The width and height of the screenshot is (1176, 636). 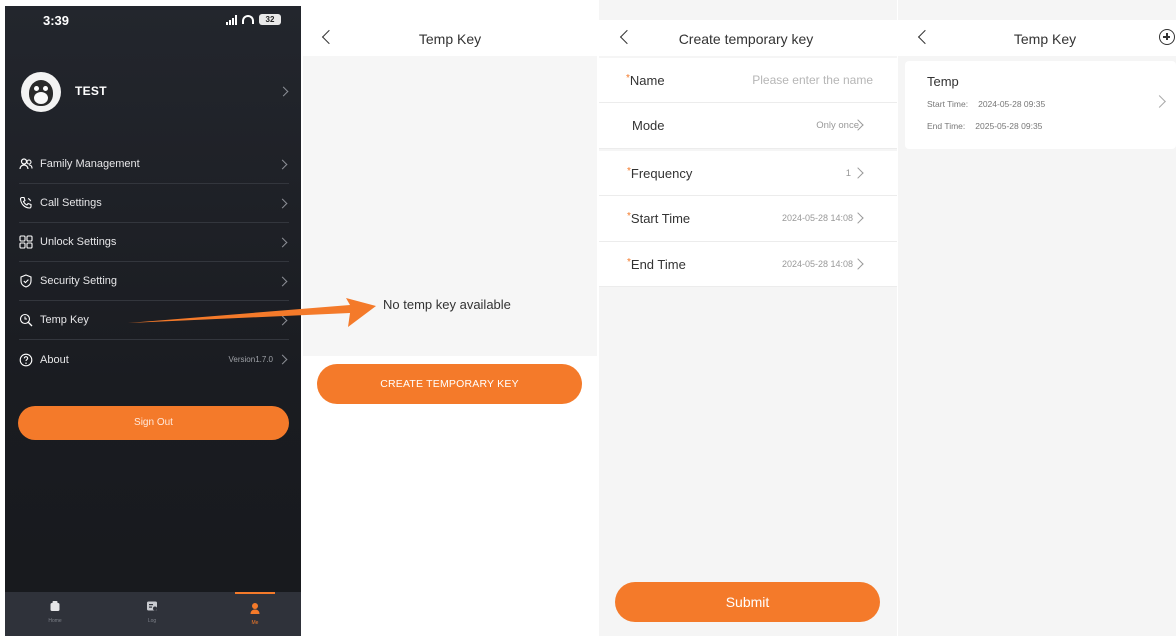 What do you see at coordinates (64, 320) in the screenshot?
I see `menu-label: Temp Key` at bounding box center [64, 320].